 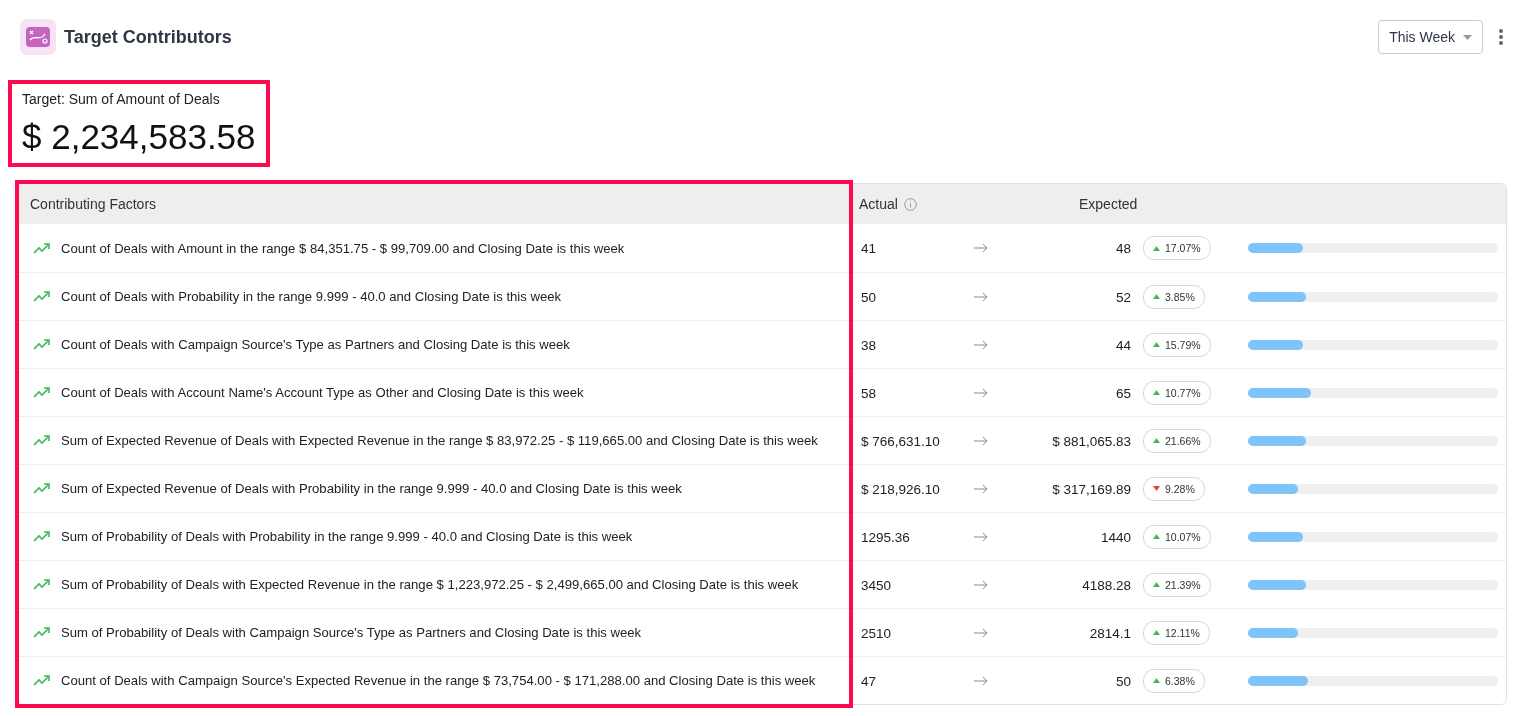 I want to click on change-badge: 10.07%, so click(x=1177, y=536).